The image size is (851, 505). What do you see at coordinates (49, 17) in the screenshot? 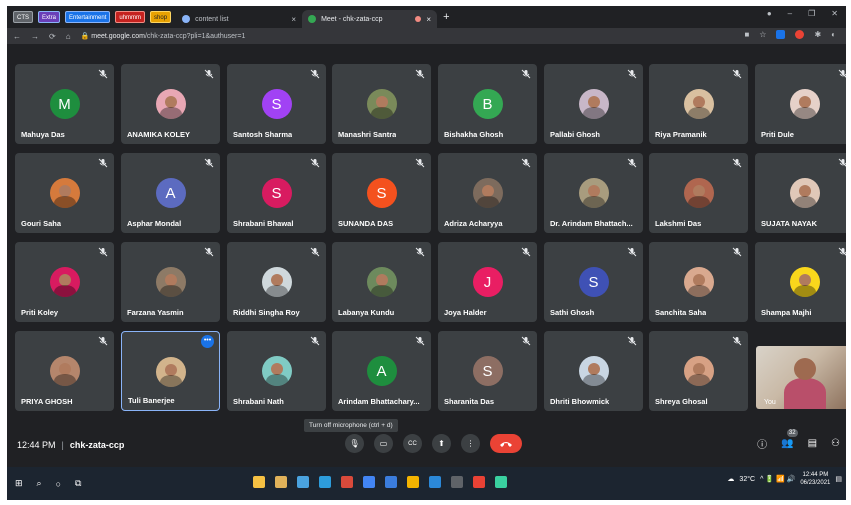
I see `bookmark-folder: Extra` at bounding box center [49, 17].